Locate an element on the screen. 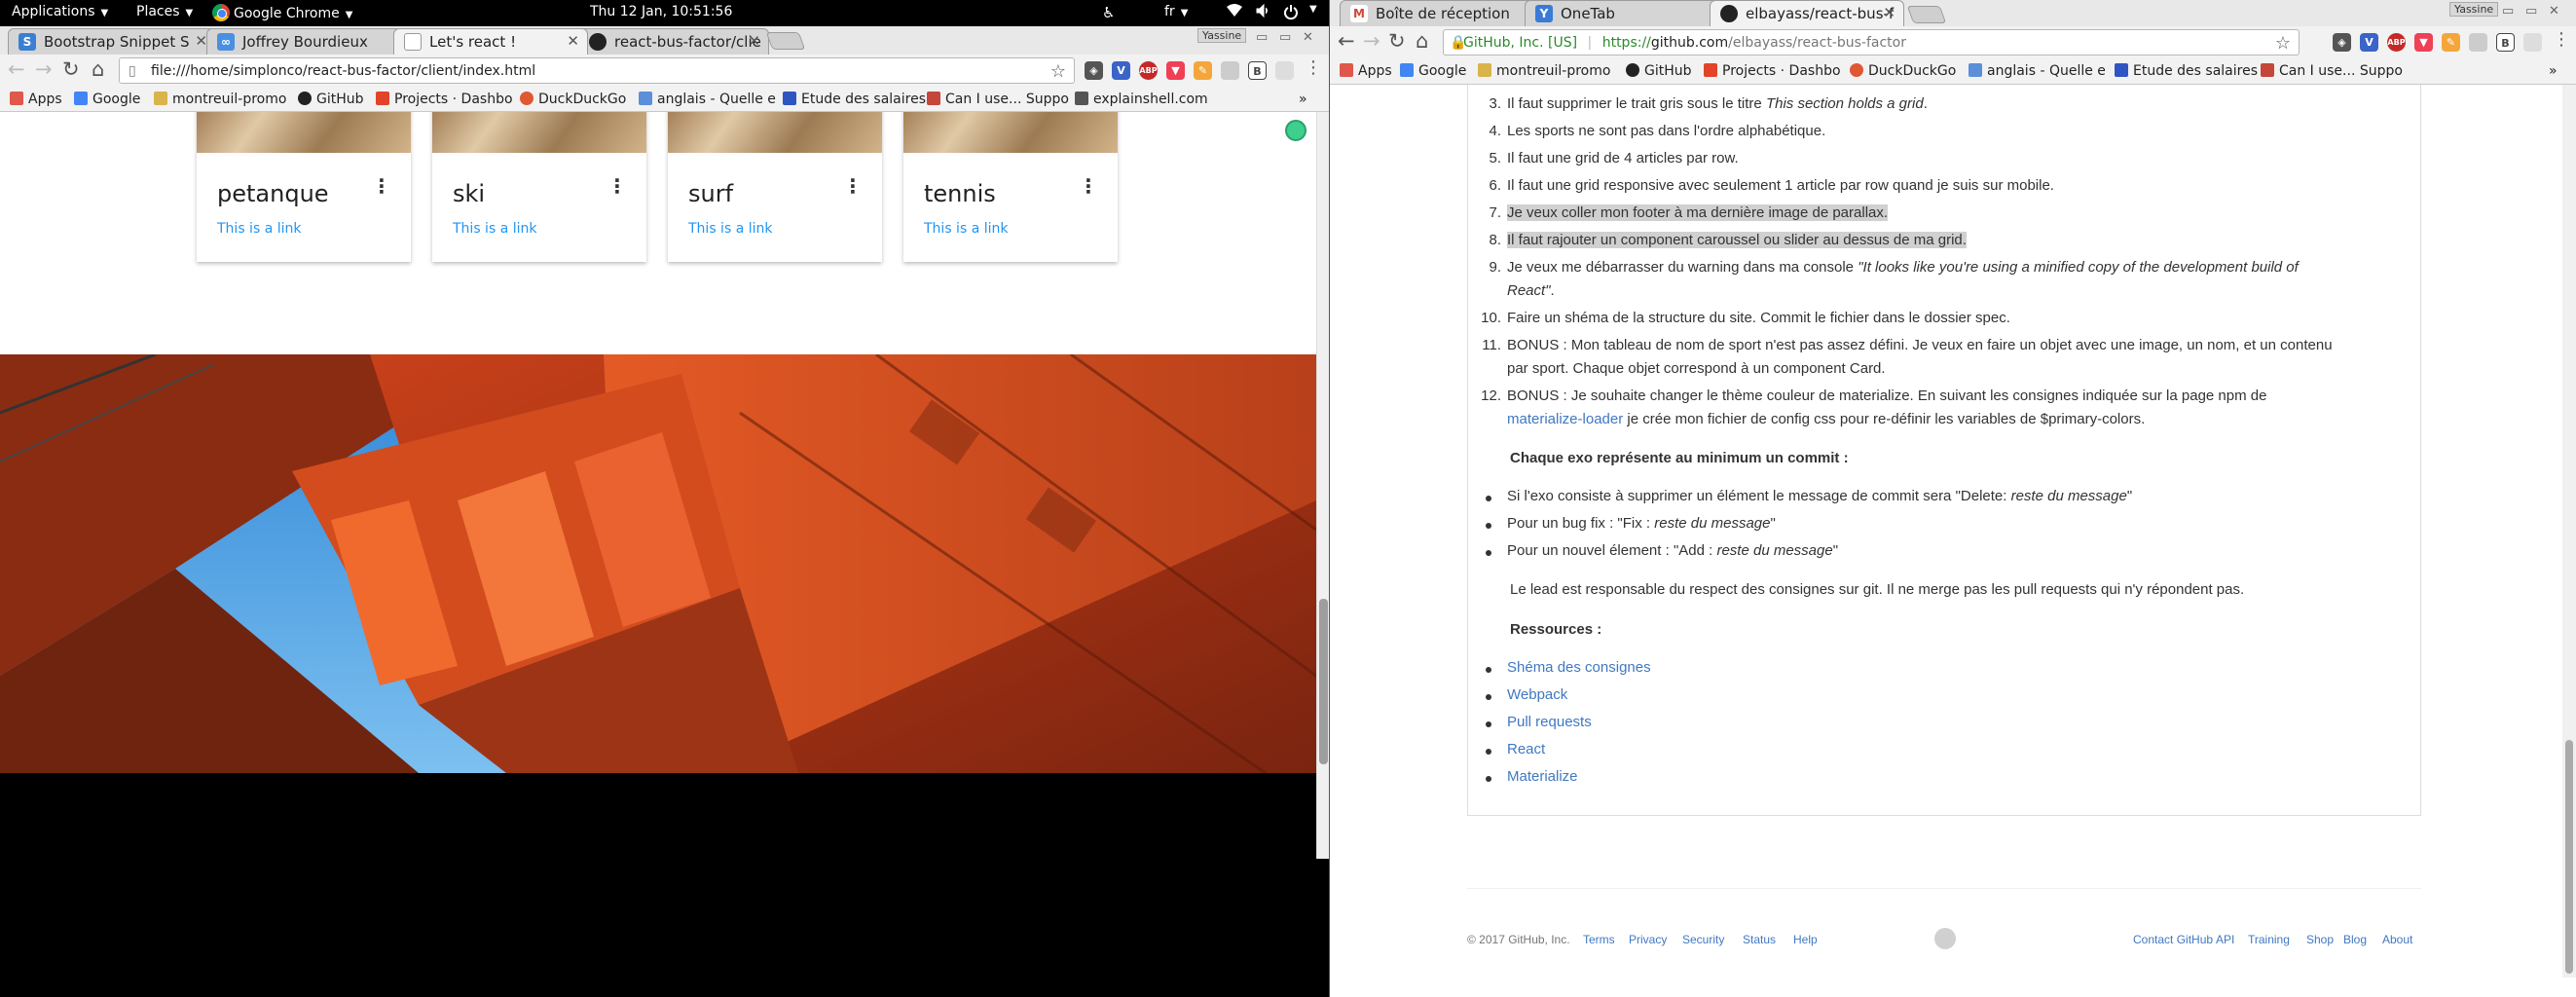 Image resolution: width=2576 pixels, height=997 pixels. tab-onetab: Y OneTab ✕ is located at coordinates (1628, 13).